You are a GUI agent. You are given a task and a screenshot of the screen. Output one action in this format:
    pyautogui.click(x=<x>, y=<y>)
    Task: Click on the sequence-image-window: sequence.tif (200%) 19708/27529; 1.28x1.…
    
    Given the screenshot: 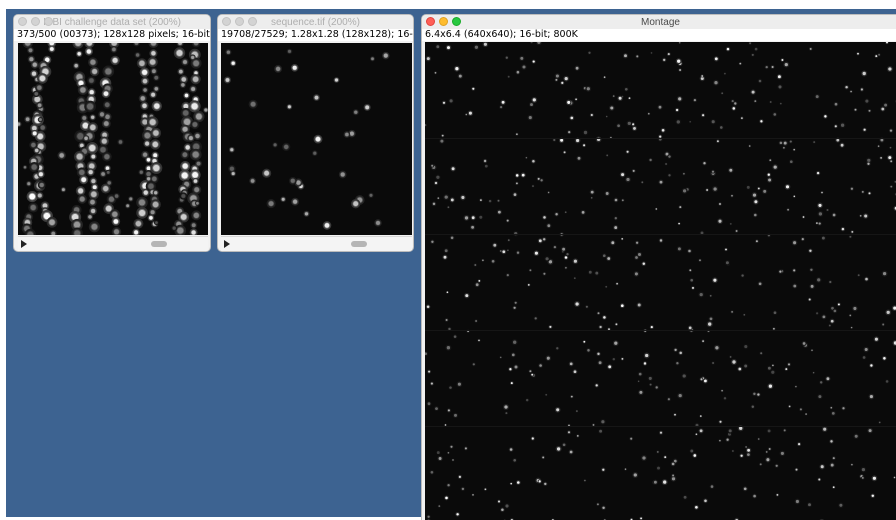 What is the action you would take?
    pyautogui.click(x=315, y=133)
    